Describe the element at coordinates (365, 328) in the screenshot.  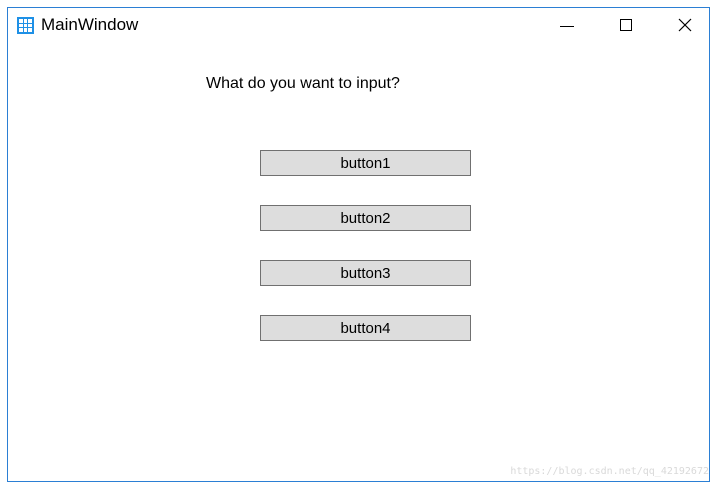
I see `button-4: button4` at that location.